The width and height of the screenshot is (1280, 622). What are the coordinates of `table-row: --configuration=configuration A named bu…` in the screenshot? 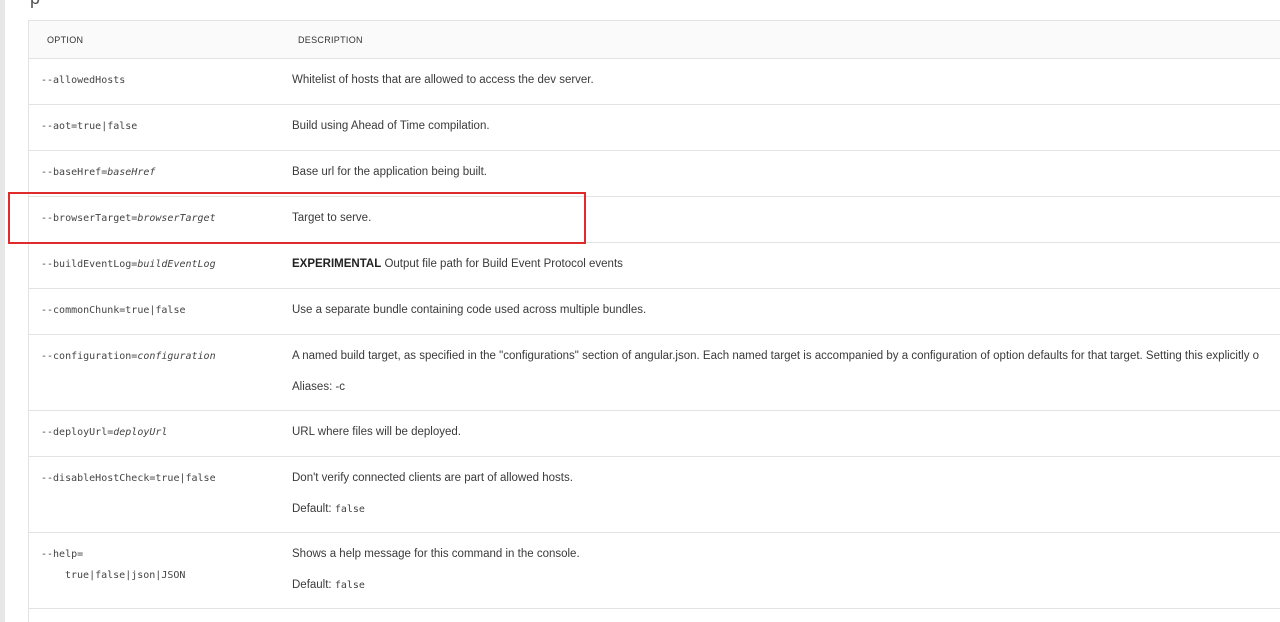 It's located at (654, 373).